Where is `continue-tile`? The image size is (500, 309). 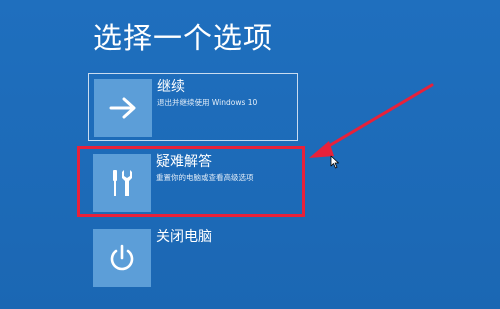
continue-tile is located at coordinates (123, 108).